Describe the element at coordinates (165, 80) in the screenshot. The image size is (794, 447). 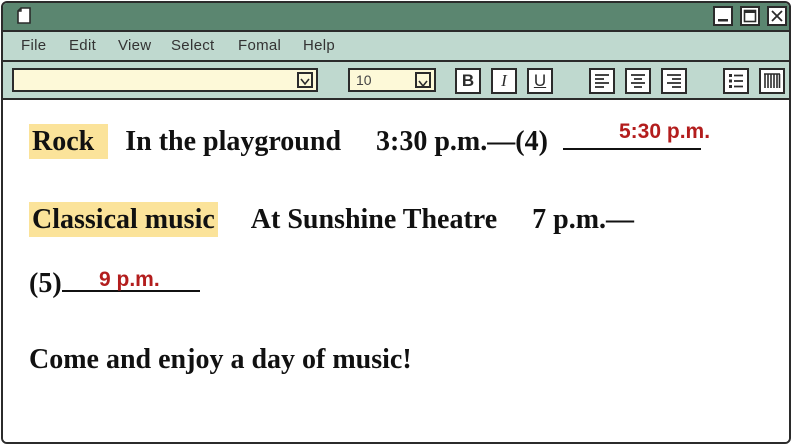
I see `font-name-select` at that location.